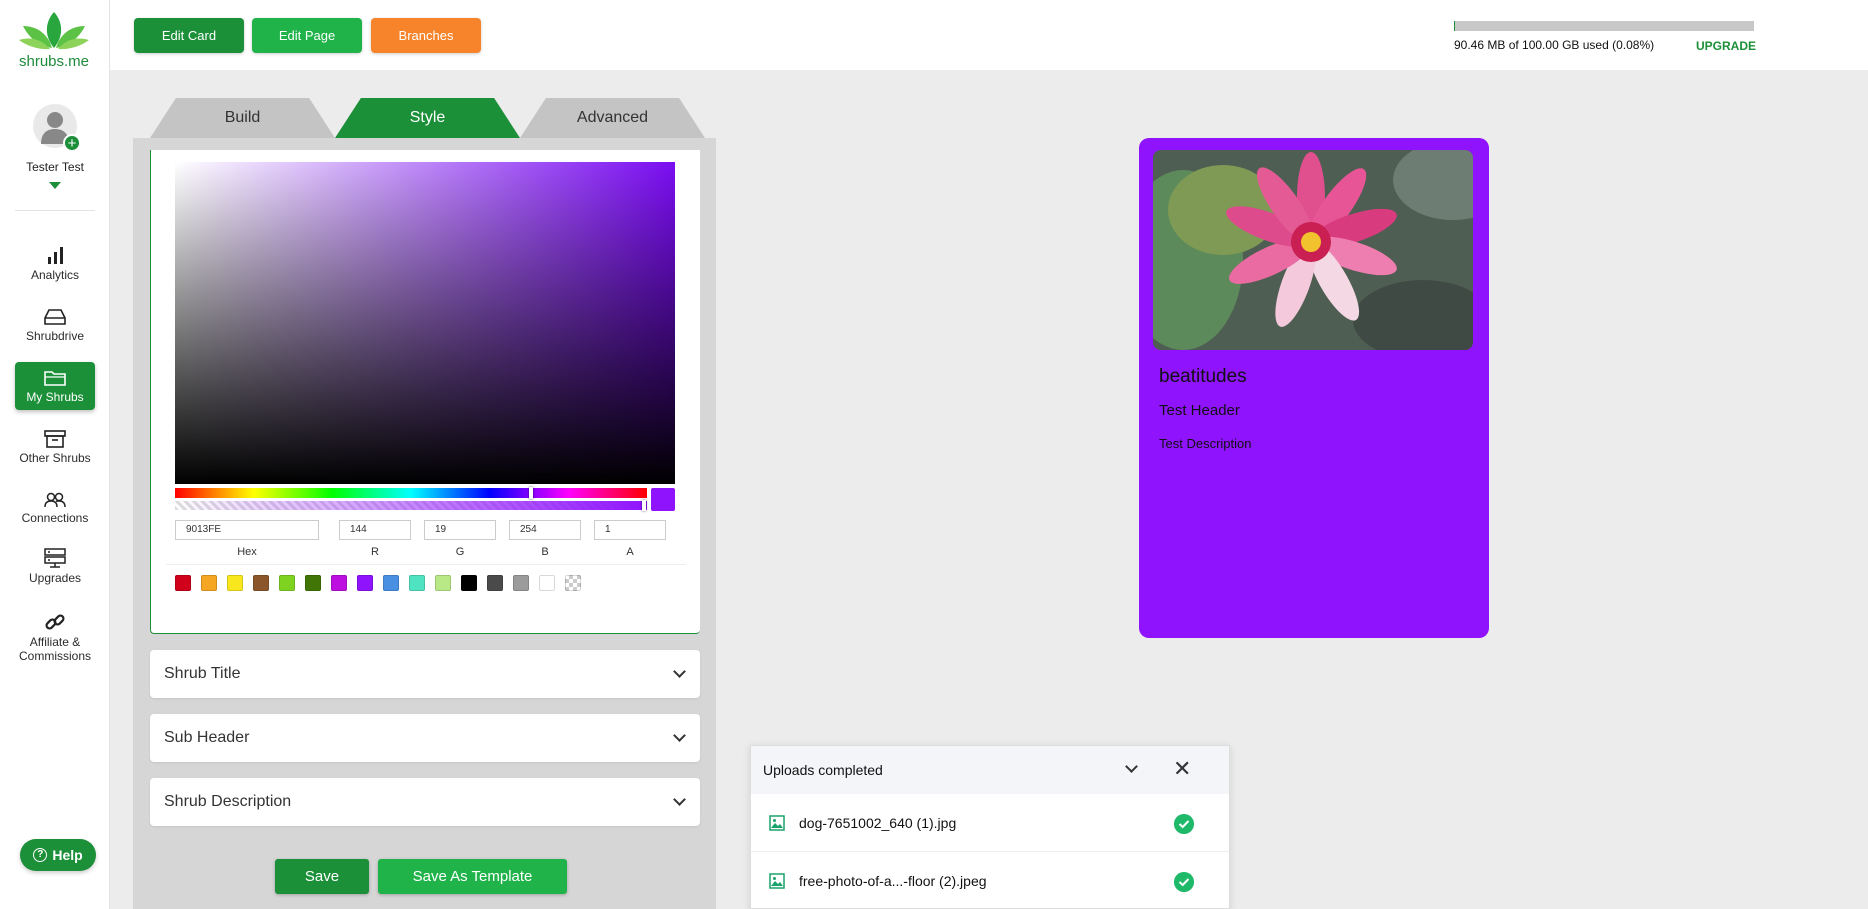 The width and height of the screenshot is (1868, 909). I want to click on nav-label: Shrubdrive, so click(55, 336).